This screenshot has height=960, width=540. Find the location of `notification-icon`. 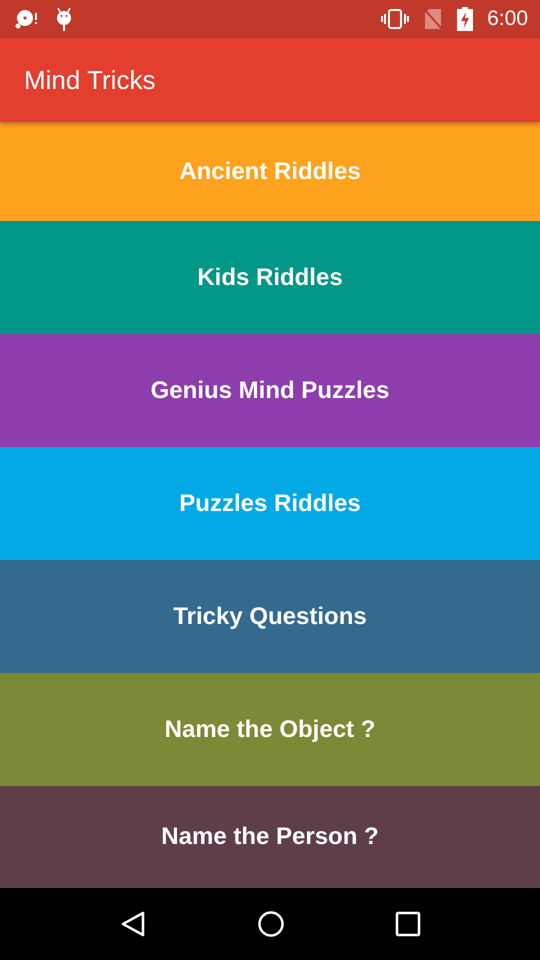

notification-icon is located at coordinates (27, 19).